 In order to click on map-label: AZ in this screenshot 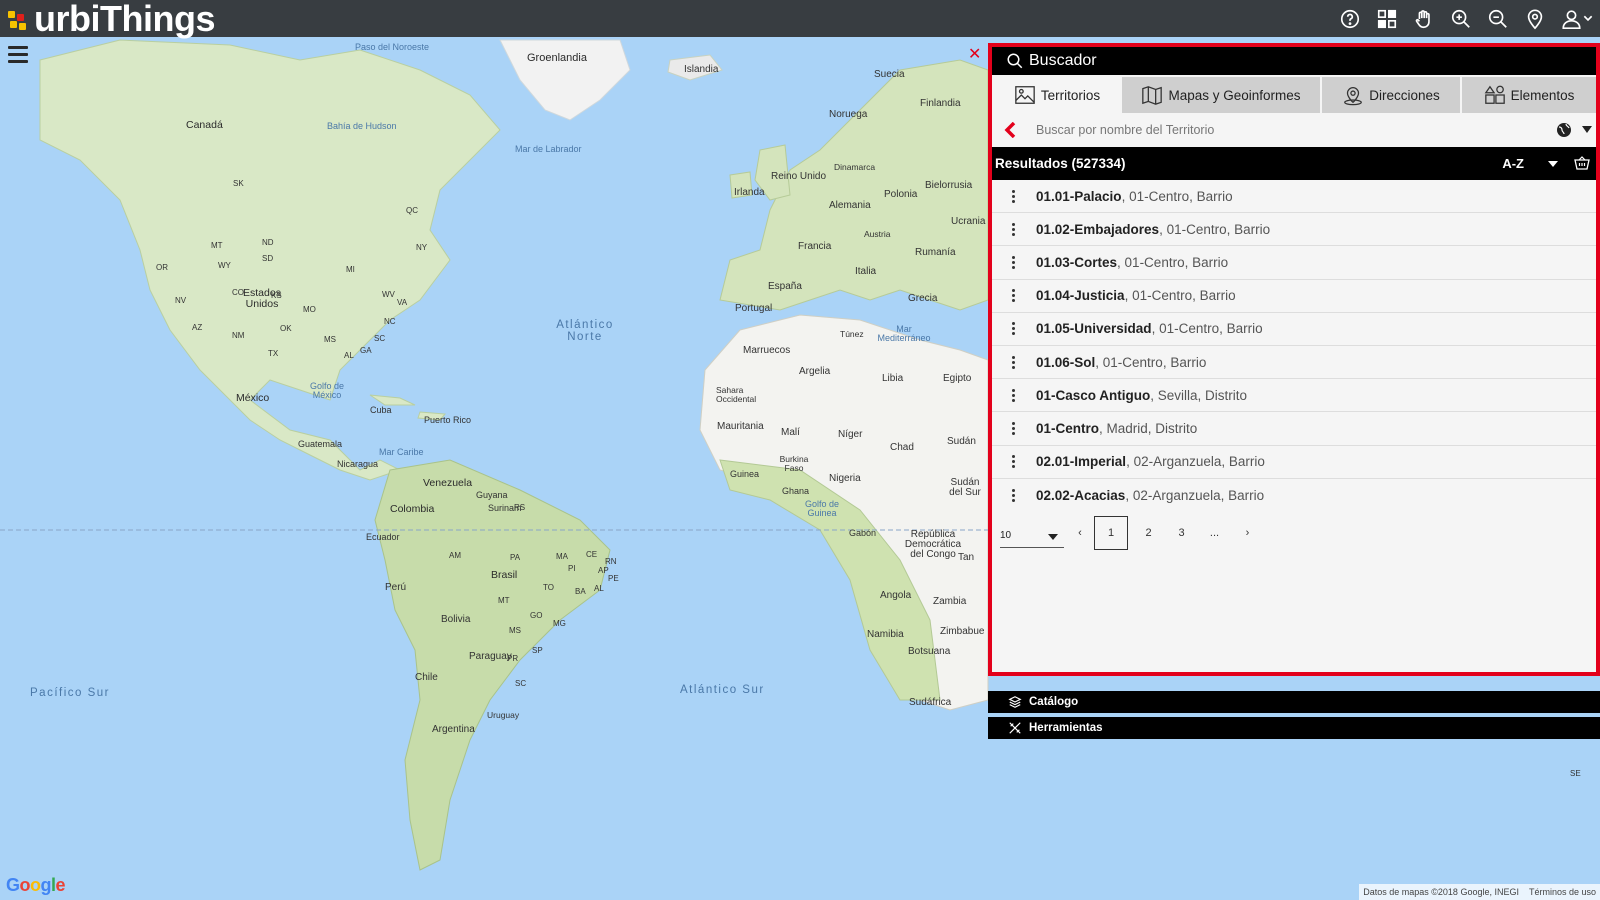, I will do `click(197, 327)`.